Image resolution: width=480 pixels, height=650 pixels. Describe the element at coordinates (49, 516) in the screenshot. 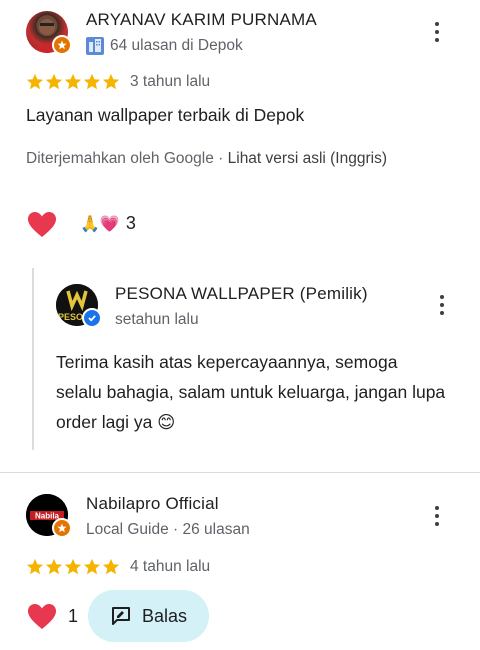

I see `reviewer-avatar: Nabila` at that location.